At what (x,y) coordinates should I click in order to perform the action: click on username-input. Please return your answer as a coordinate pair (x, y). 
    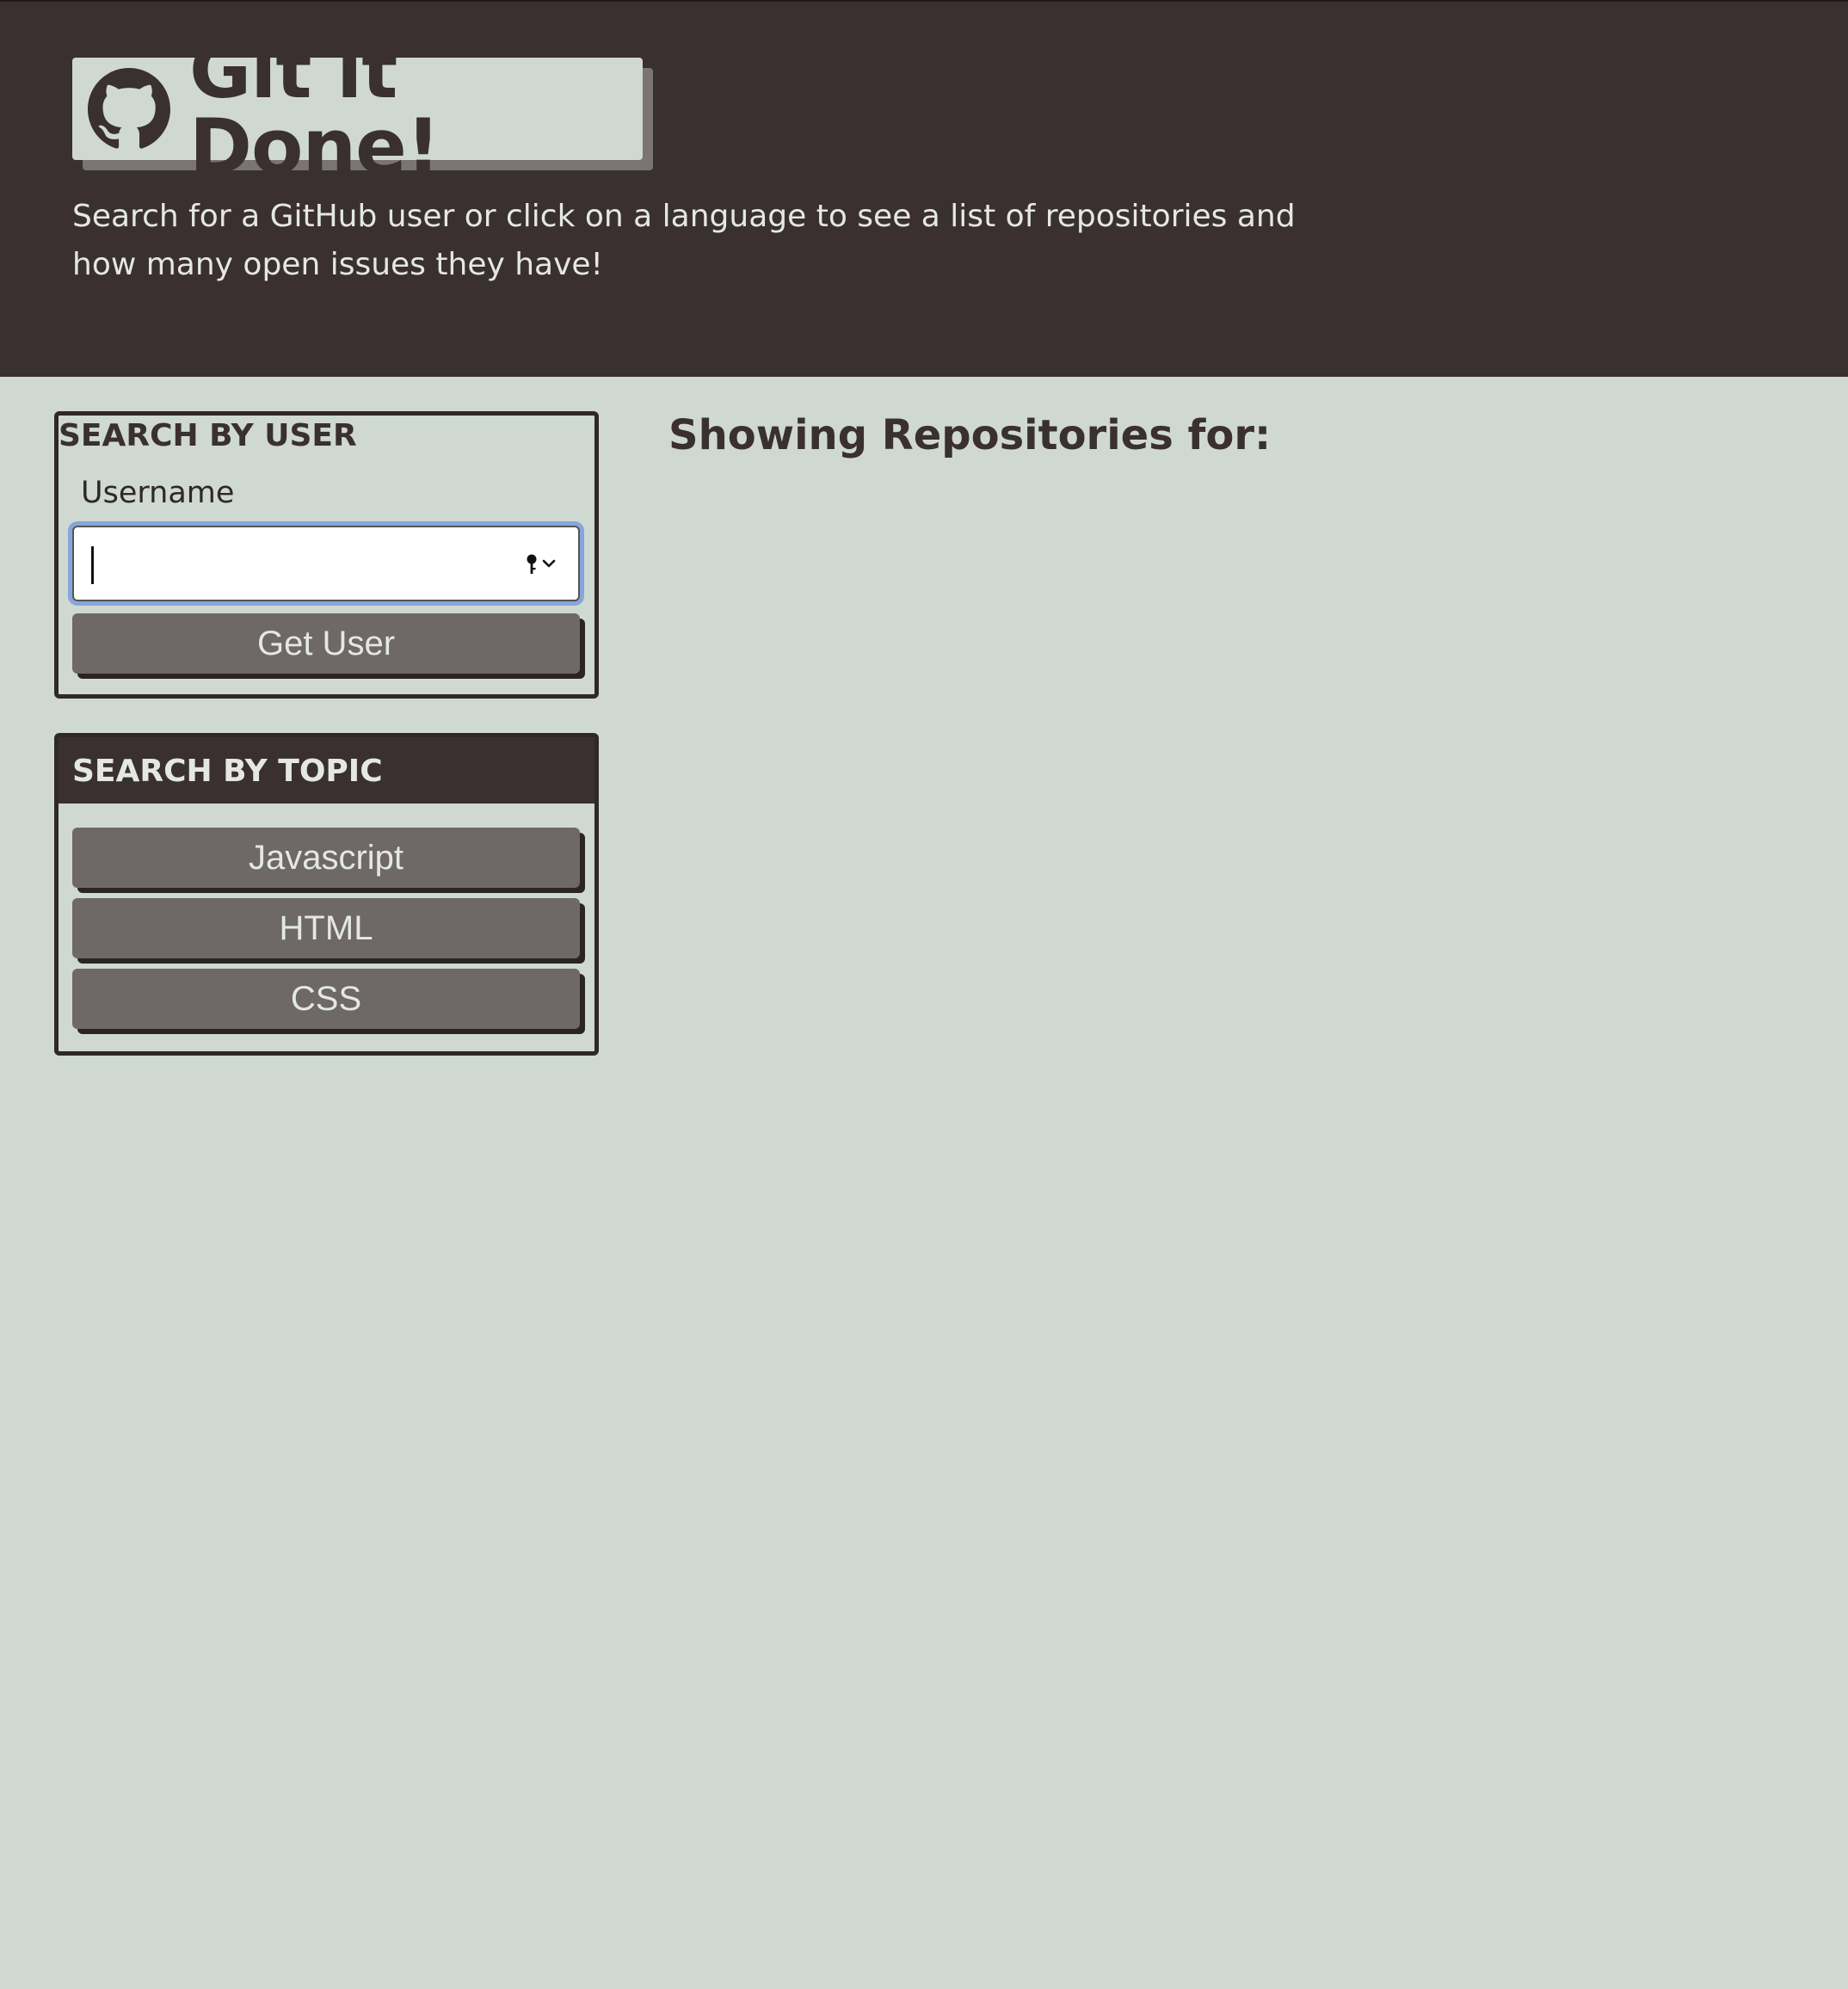
    Looking at the image, I should click on (326, 564).